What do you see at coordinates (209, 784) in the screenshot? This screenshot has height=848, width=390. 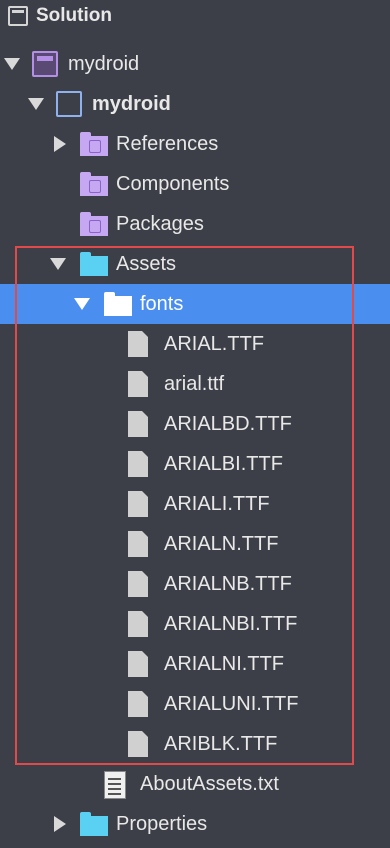 I see `tree-item-label: AboutAssets.txt` at bounding box center [209, 784].